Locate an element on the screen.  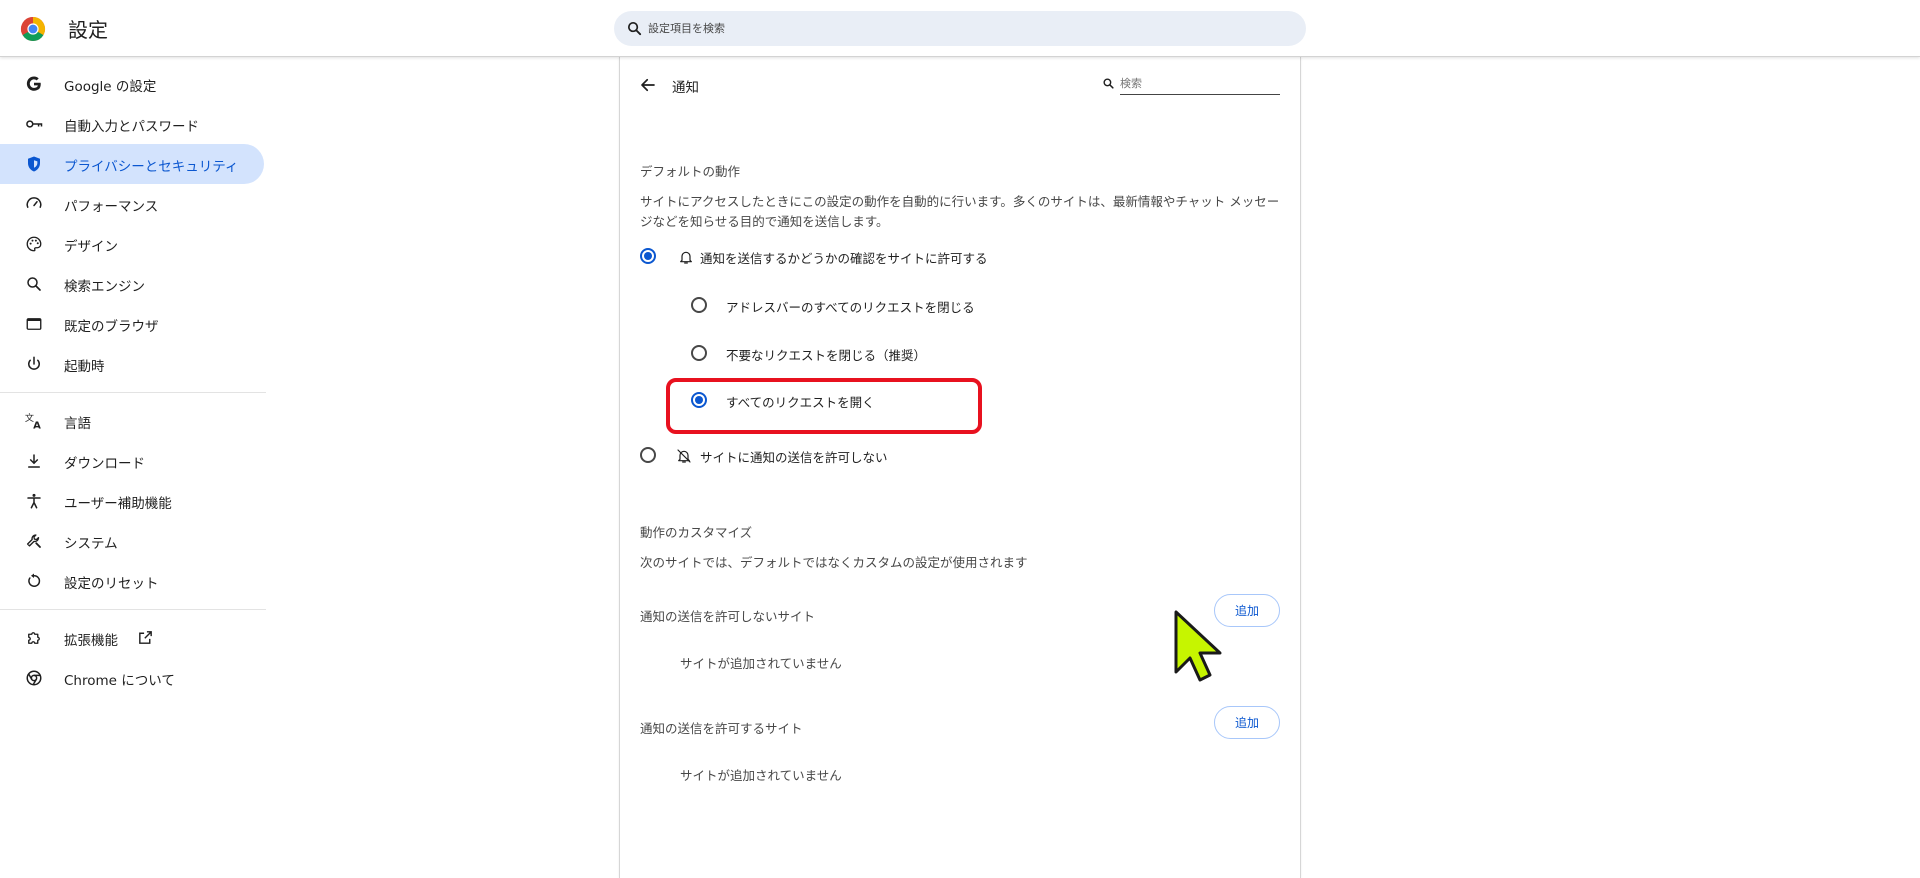
page-search-input is located at coordinates (1200, 84).